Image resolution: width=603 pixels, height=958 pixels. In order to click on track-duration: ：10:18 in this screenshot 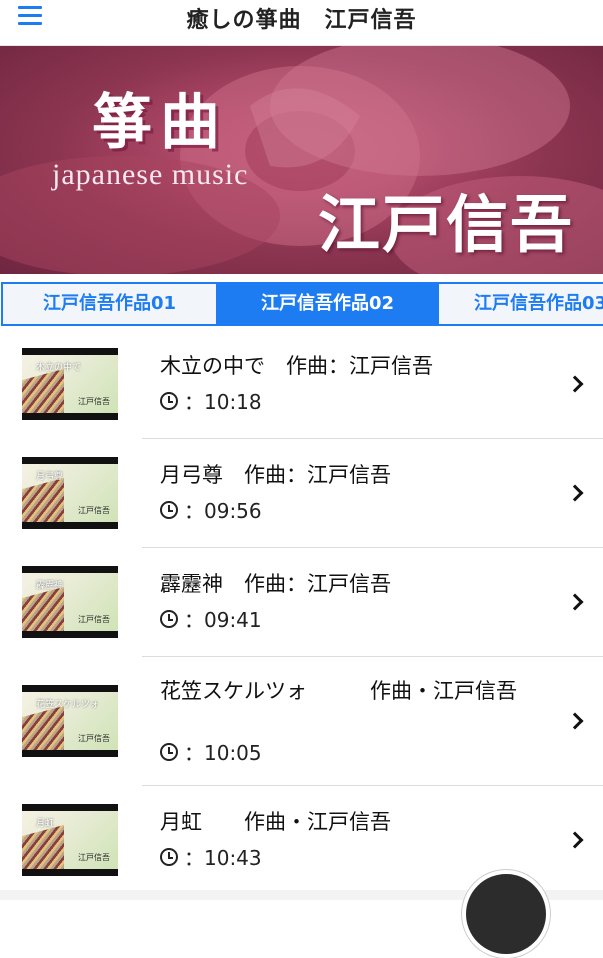, I will do `click(211, 400)`.